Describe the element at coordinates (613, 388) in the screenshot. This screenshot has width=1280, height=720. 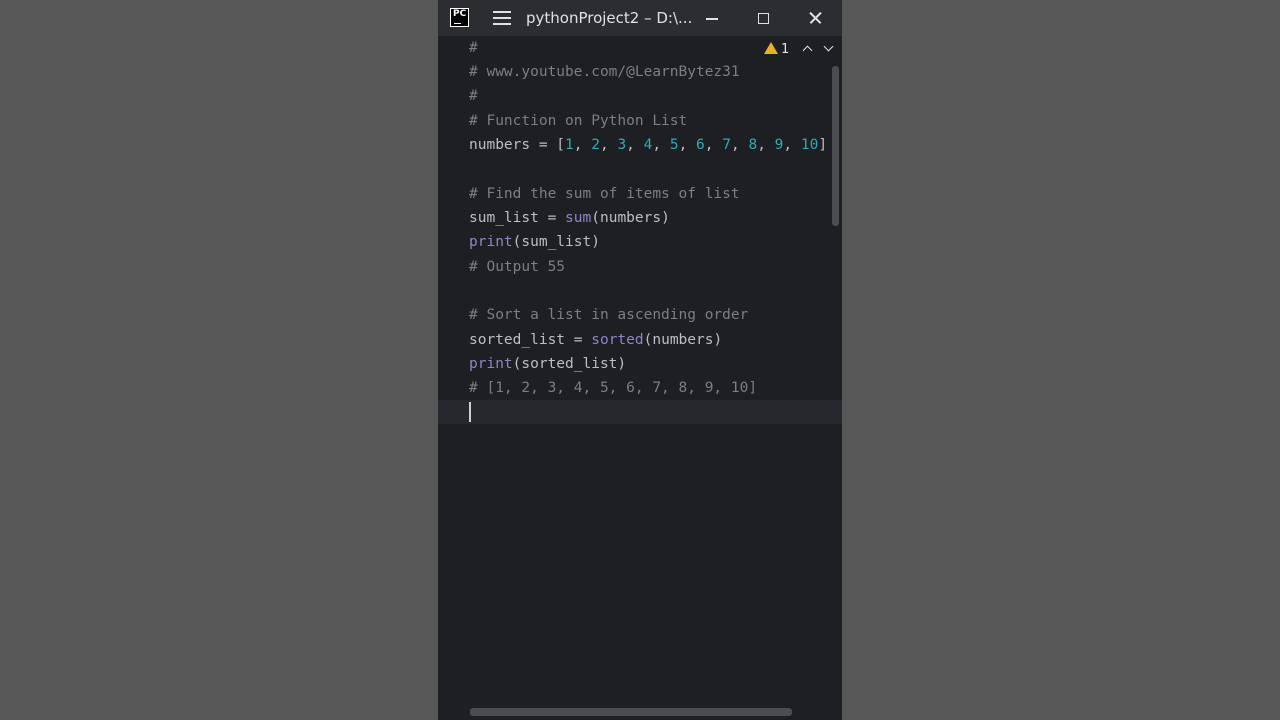
I see `code-line-15: # [1, 2, 3, 4, 5, 6, 7, 8, 9, 10]` at that location.